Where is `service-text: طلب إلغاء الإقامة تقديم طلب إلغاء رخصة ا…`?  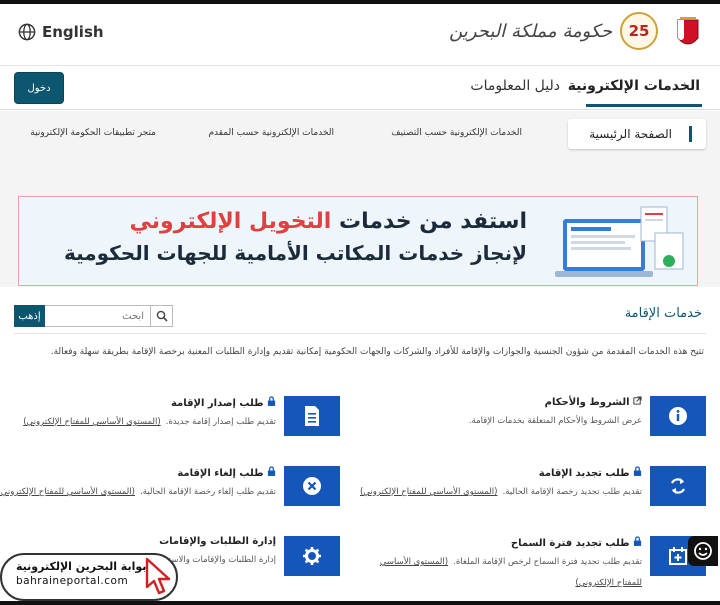
service-text: طلب إلغاء الإقامة تقديم طلب إلغاء رخصة ا… is located at coordinates (138, 483).